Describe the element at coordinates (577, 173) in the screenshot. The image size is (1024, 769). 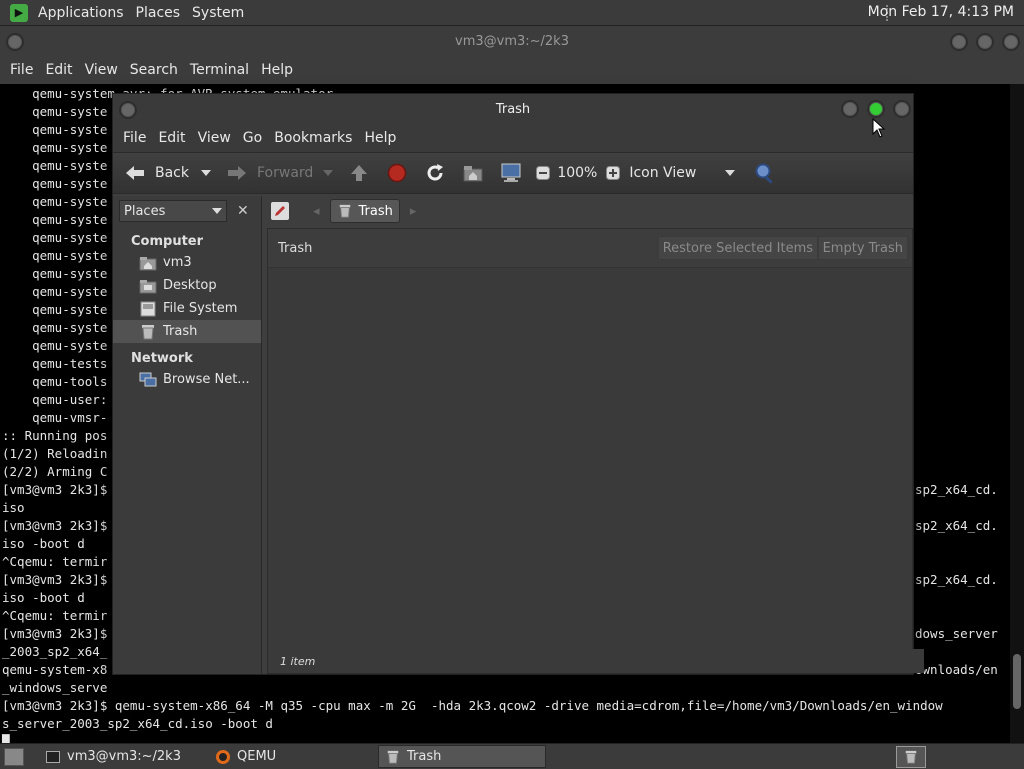
I see `zoom-level: 100%` at that location.